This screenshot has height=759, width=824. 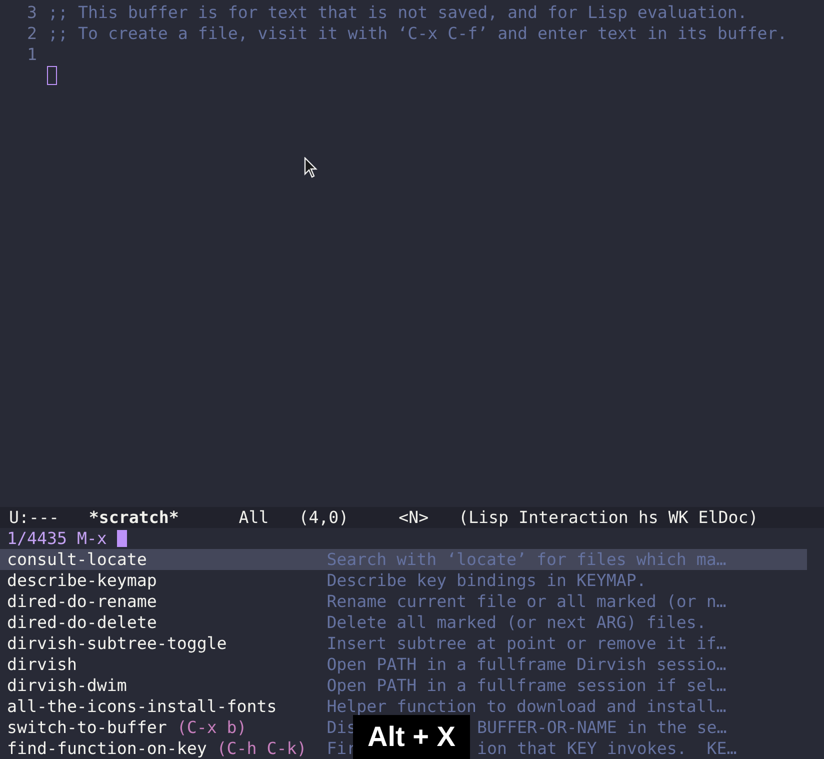 I want to click on code-comment: ;; To create a file, visit it with ‘C-x C-f’ and enter text in its buffer., so click(x=418, y=33).